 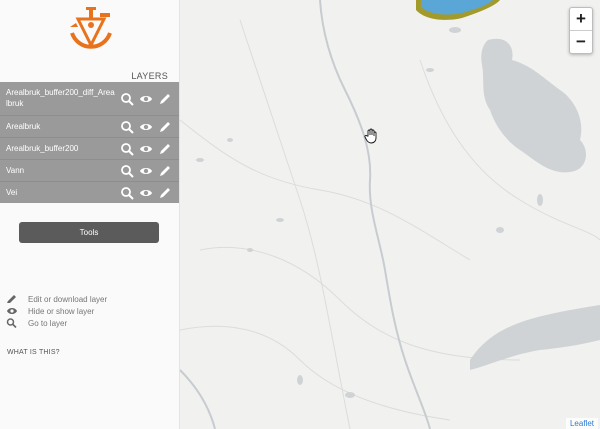 What do you see at coordinates (15, 170) in the screenshot?
I see `layer-name: Vann` at bounding box center [15, 170].